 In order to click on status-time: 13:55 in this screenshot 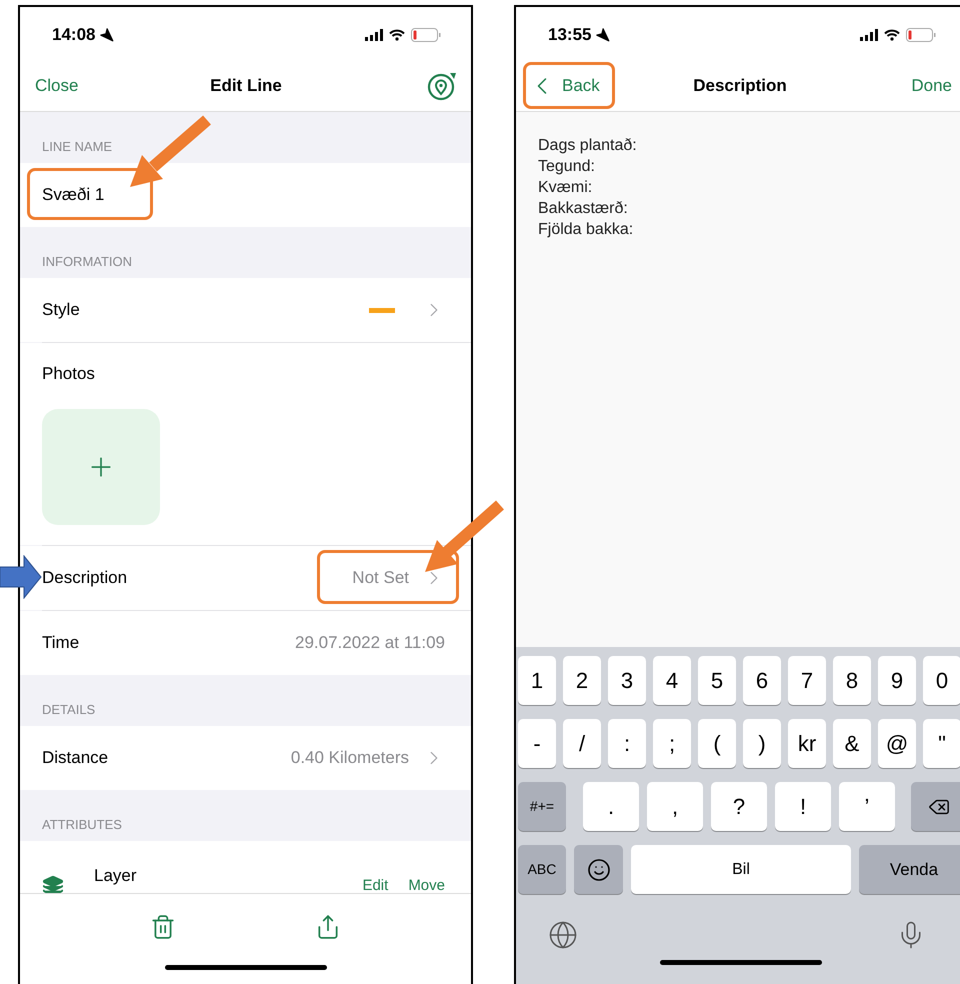, I will do `click(570, 35)`.